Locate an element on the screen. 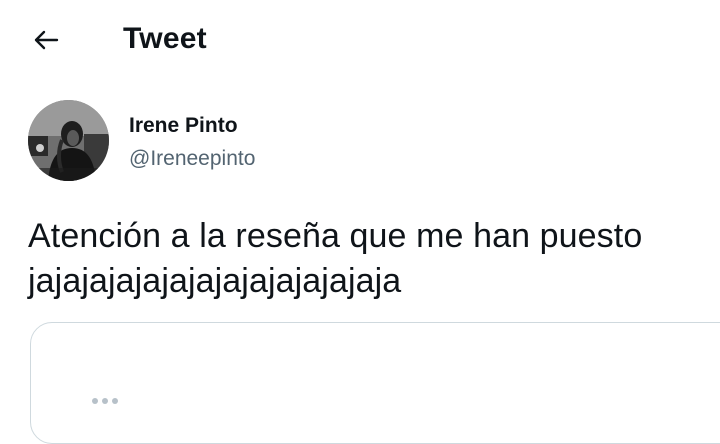  author-display-name: Irene Pinto is located at coordinates (183, 126).